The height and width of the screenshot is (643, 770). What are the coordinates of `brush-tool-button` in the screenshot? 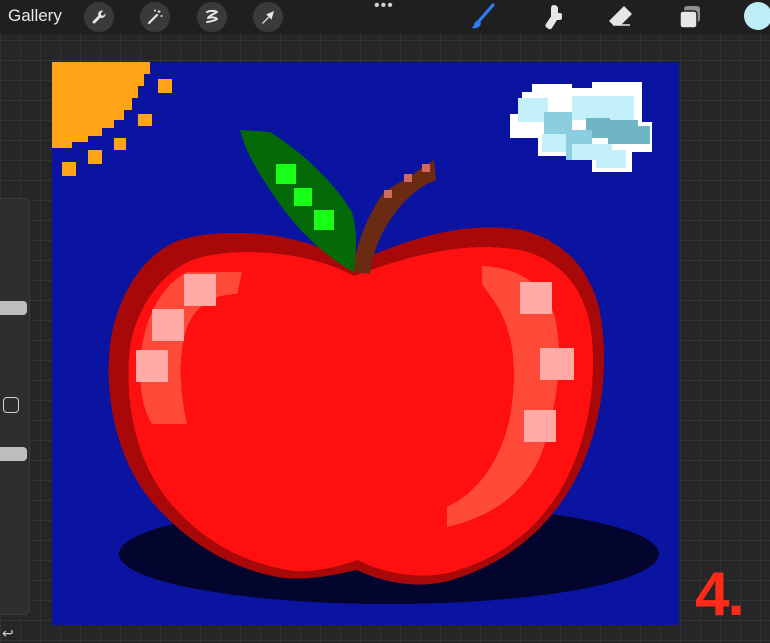 It's located at (482, 17).